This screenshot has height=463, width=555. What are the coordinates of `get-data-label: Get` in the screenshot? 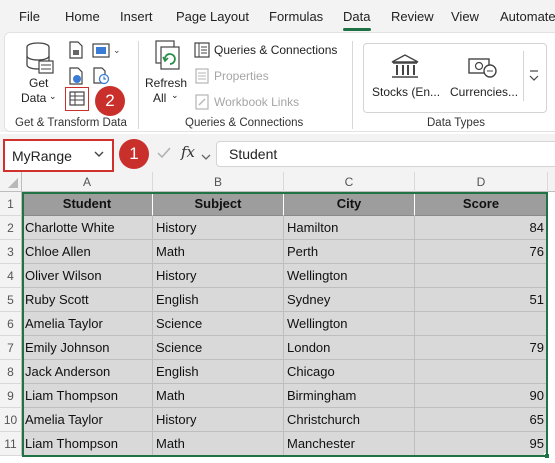 It's located at (38, 83).